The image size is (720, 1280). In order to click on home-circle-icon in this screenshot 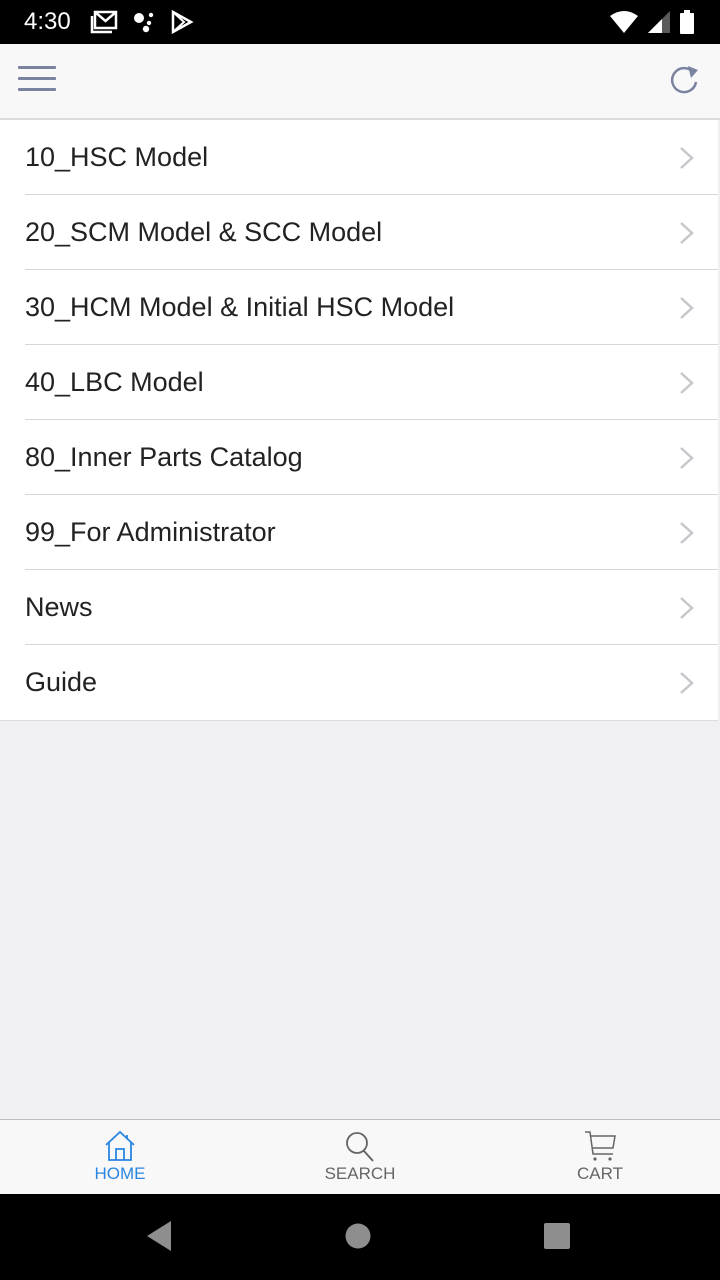, I will do `click(358, 1236)`.